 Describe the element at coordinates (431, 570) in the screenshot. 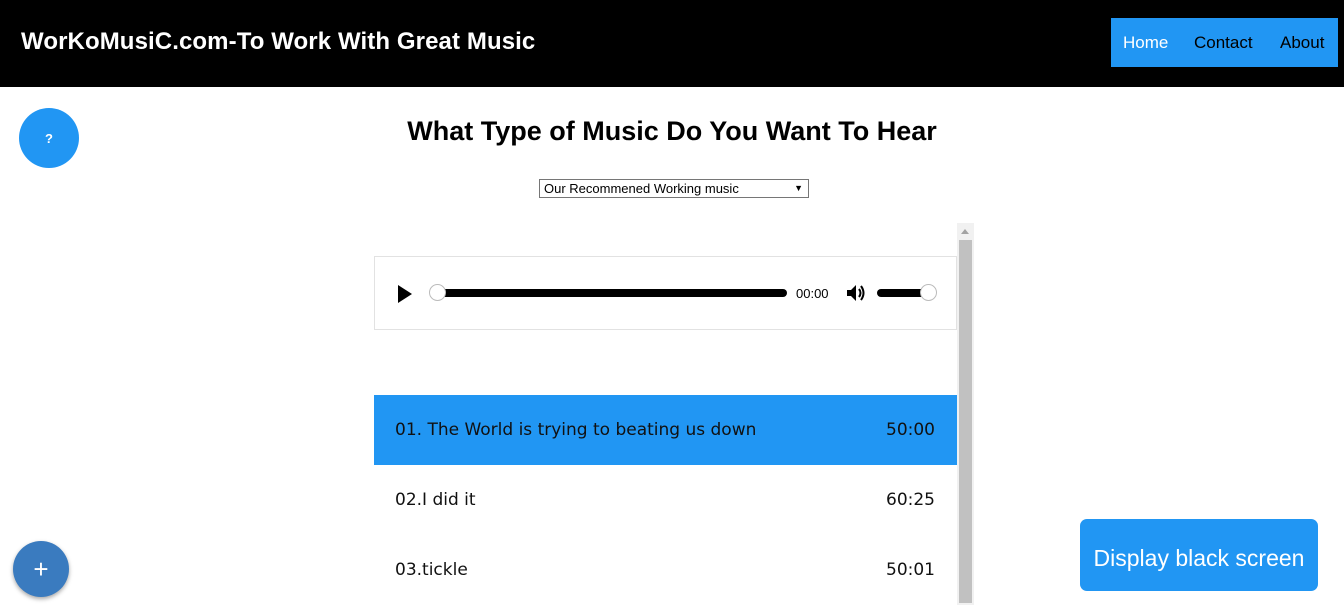

I see `track-title: 03.tickle` at that location.